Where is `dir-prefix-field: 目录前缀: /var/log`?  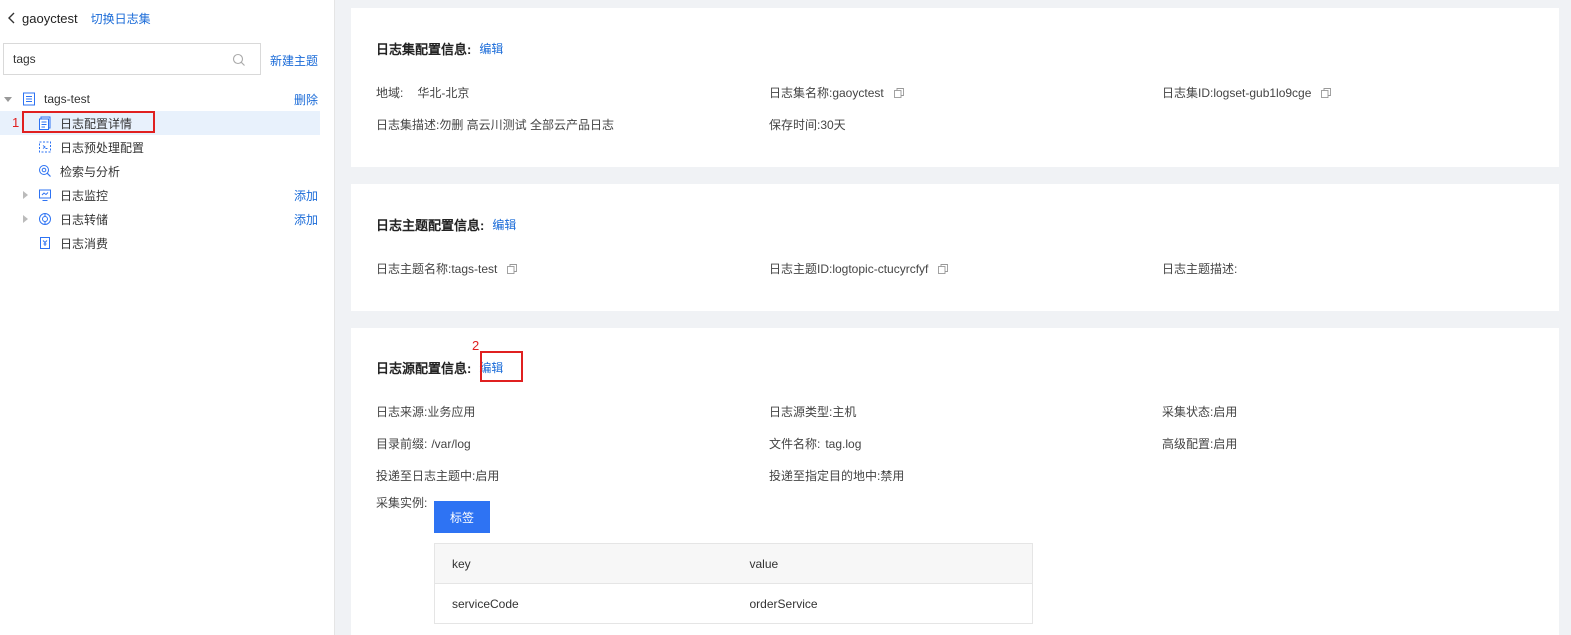 dir-prefix-field: 目录前缀: /var/log is located at coordinates (423, 443).